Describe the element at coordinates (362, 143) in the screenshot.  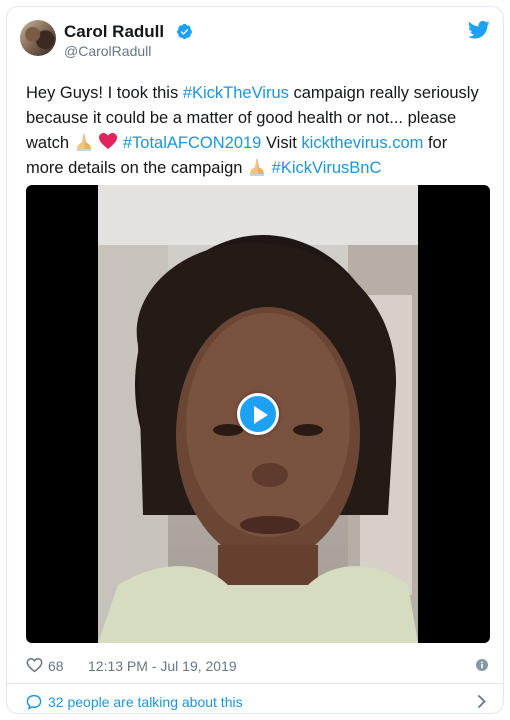
I see `url-link: kickthevirus.com` at that location.